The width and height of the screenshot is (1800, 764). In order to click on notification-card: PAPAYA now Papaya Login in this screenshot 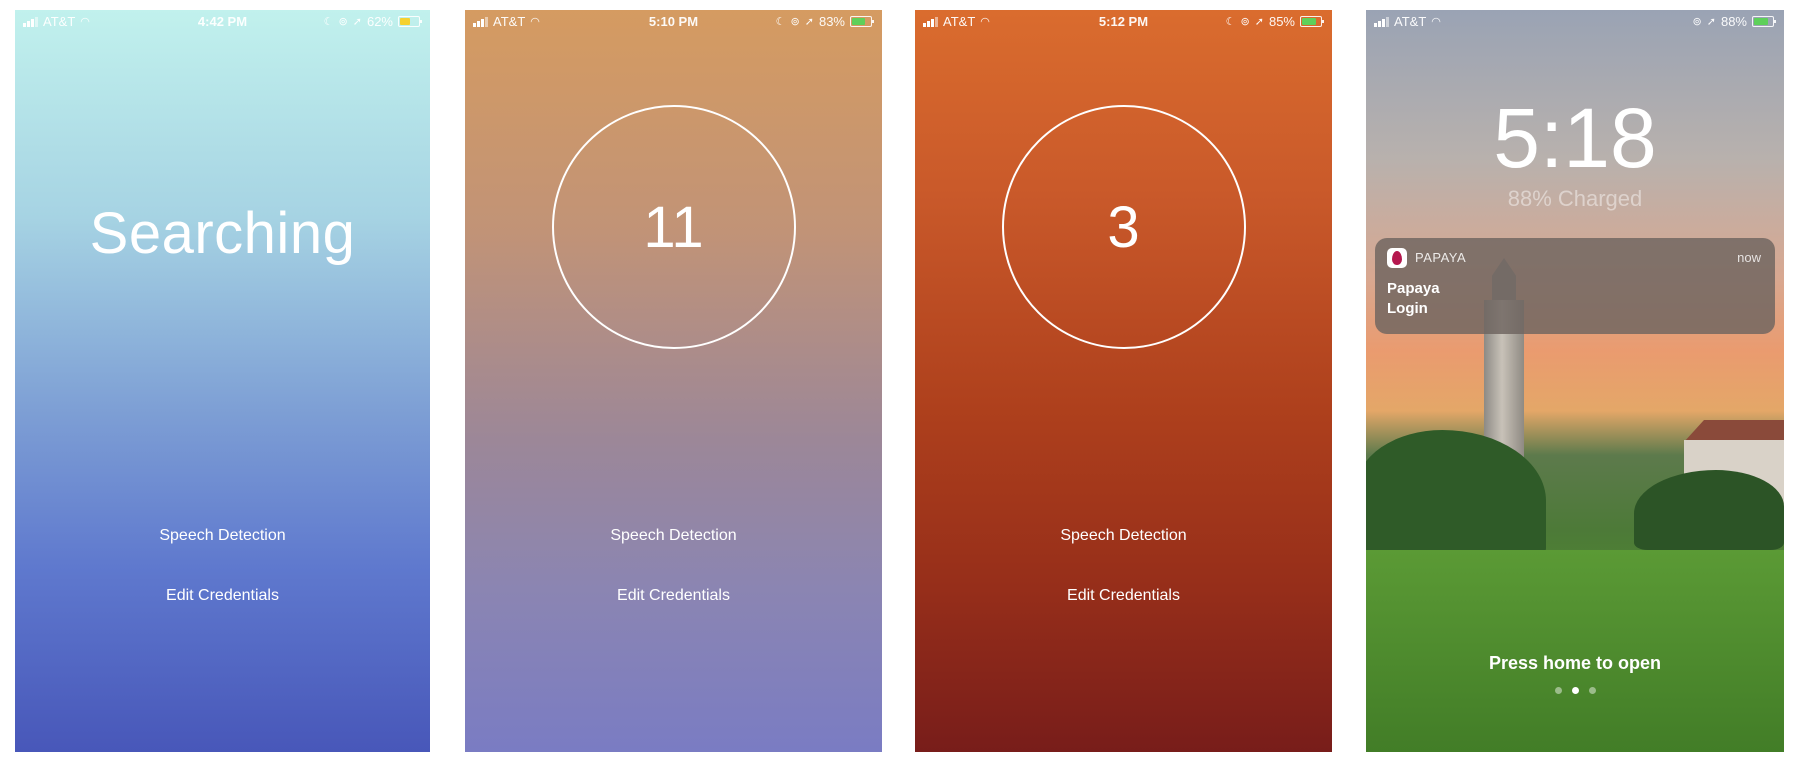, I will do `click(1575, 286)`.